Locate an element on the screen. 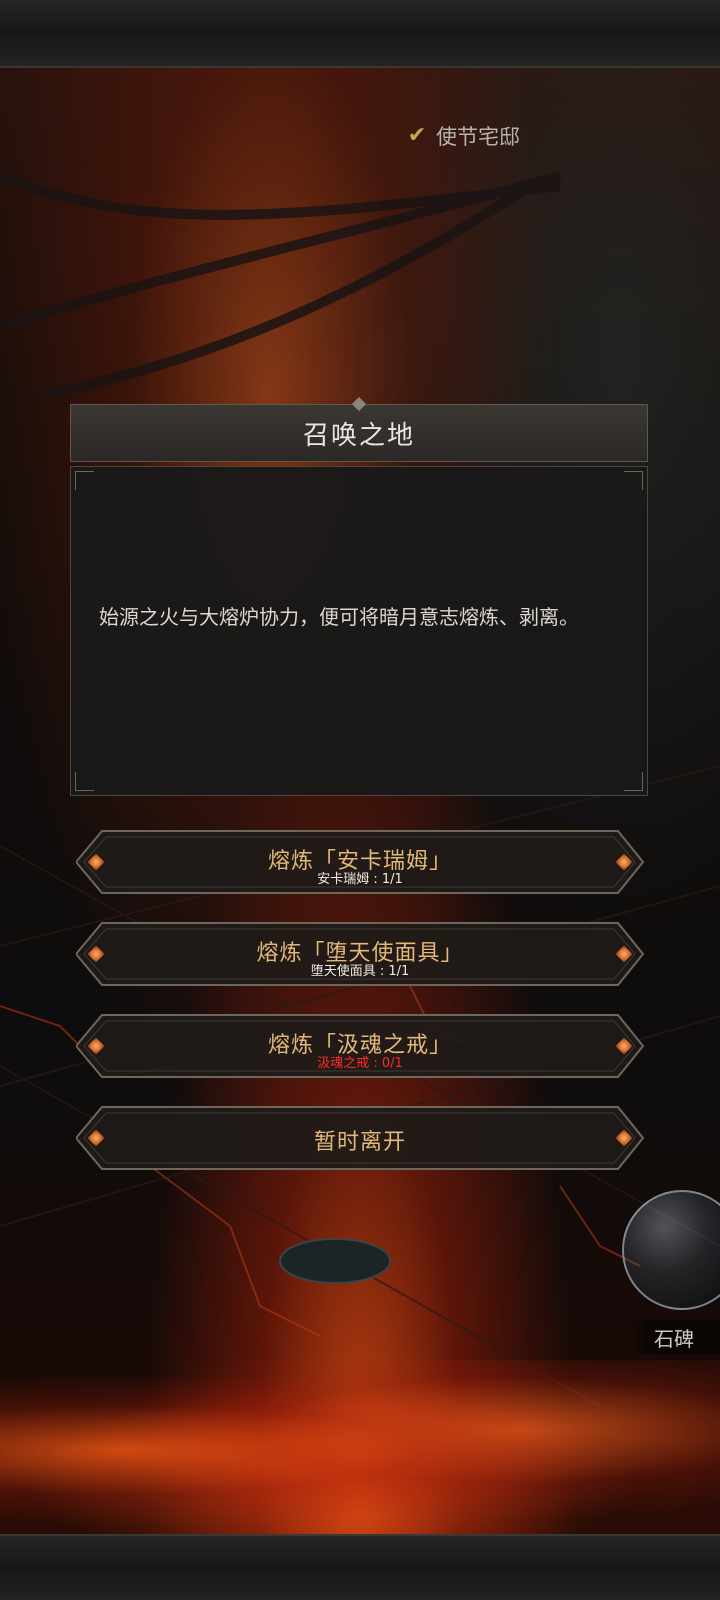  location-label: 使节宅邸 is located at coordinates (478, 137).